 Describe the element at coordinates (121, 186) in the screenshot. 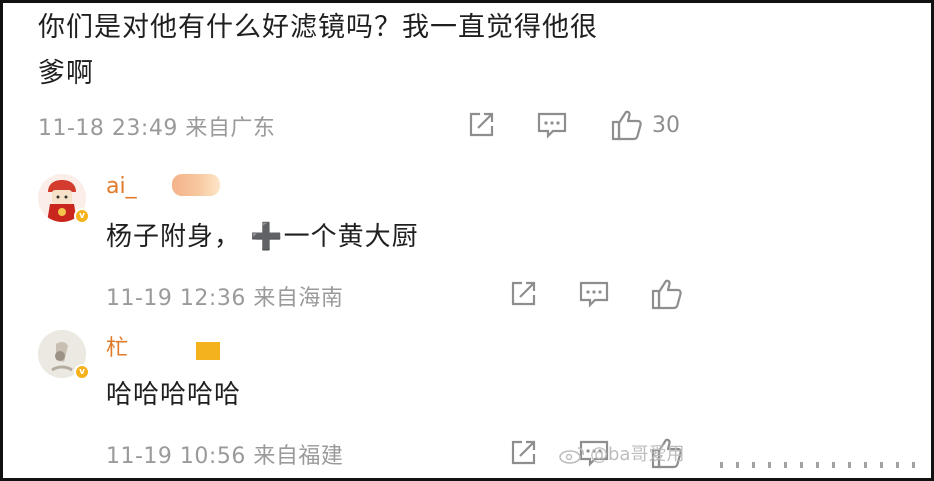

I see `reply-username: ai_` at that location.